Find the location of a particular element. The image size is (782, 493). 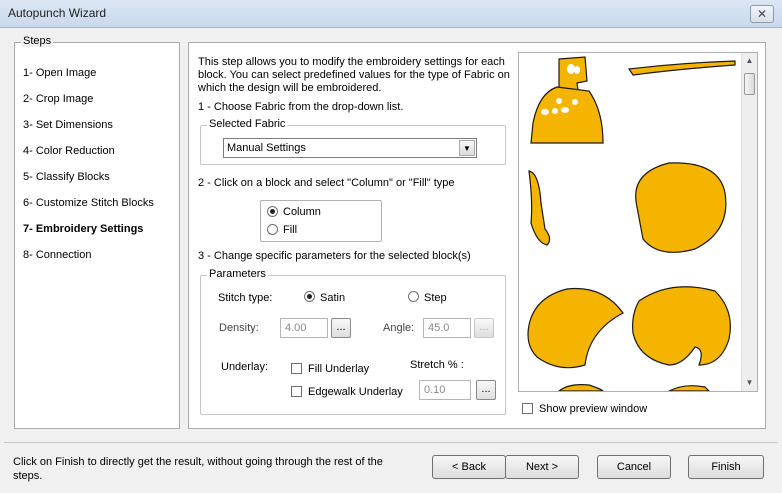

edgewalk-underlay-checkbox is located at coordinates (296, 391).